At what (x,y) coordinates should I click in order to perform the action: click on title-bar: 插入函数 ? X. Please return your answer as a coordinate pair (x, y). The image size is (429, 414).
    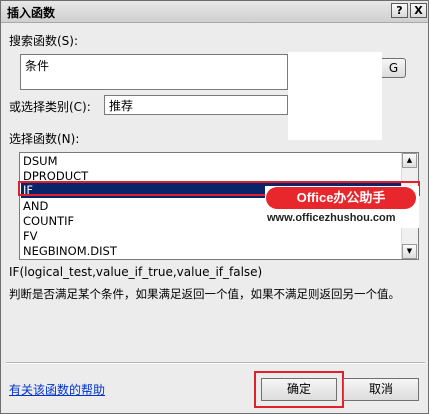
    Looking at the image, I should click on (214, 12).